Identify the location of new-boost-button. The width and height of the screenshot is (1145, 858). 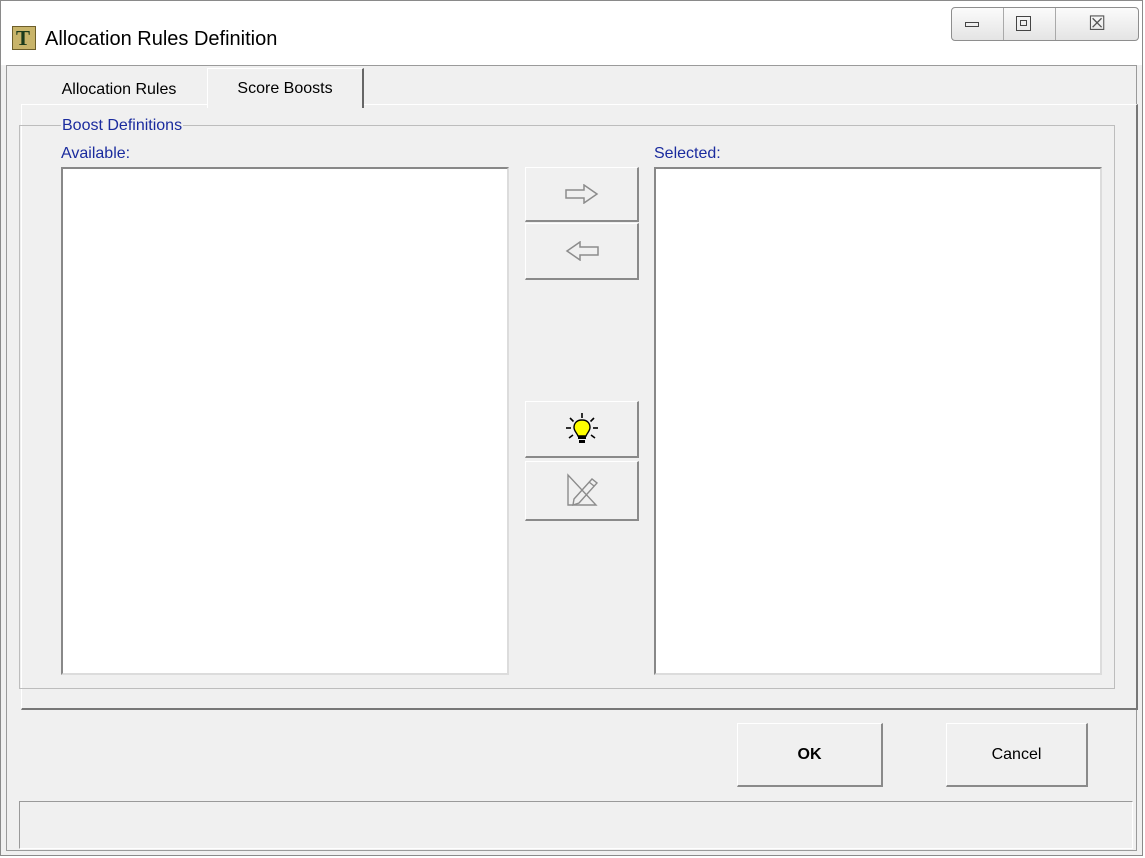
(582, 429).